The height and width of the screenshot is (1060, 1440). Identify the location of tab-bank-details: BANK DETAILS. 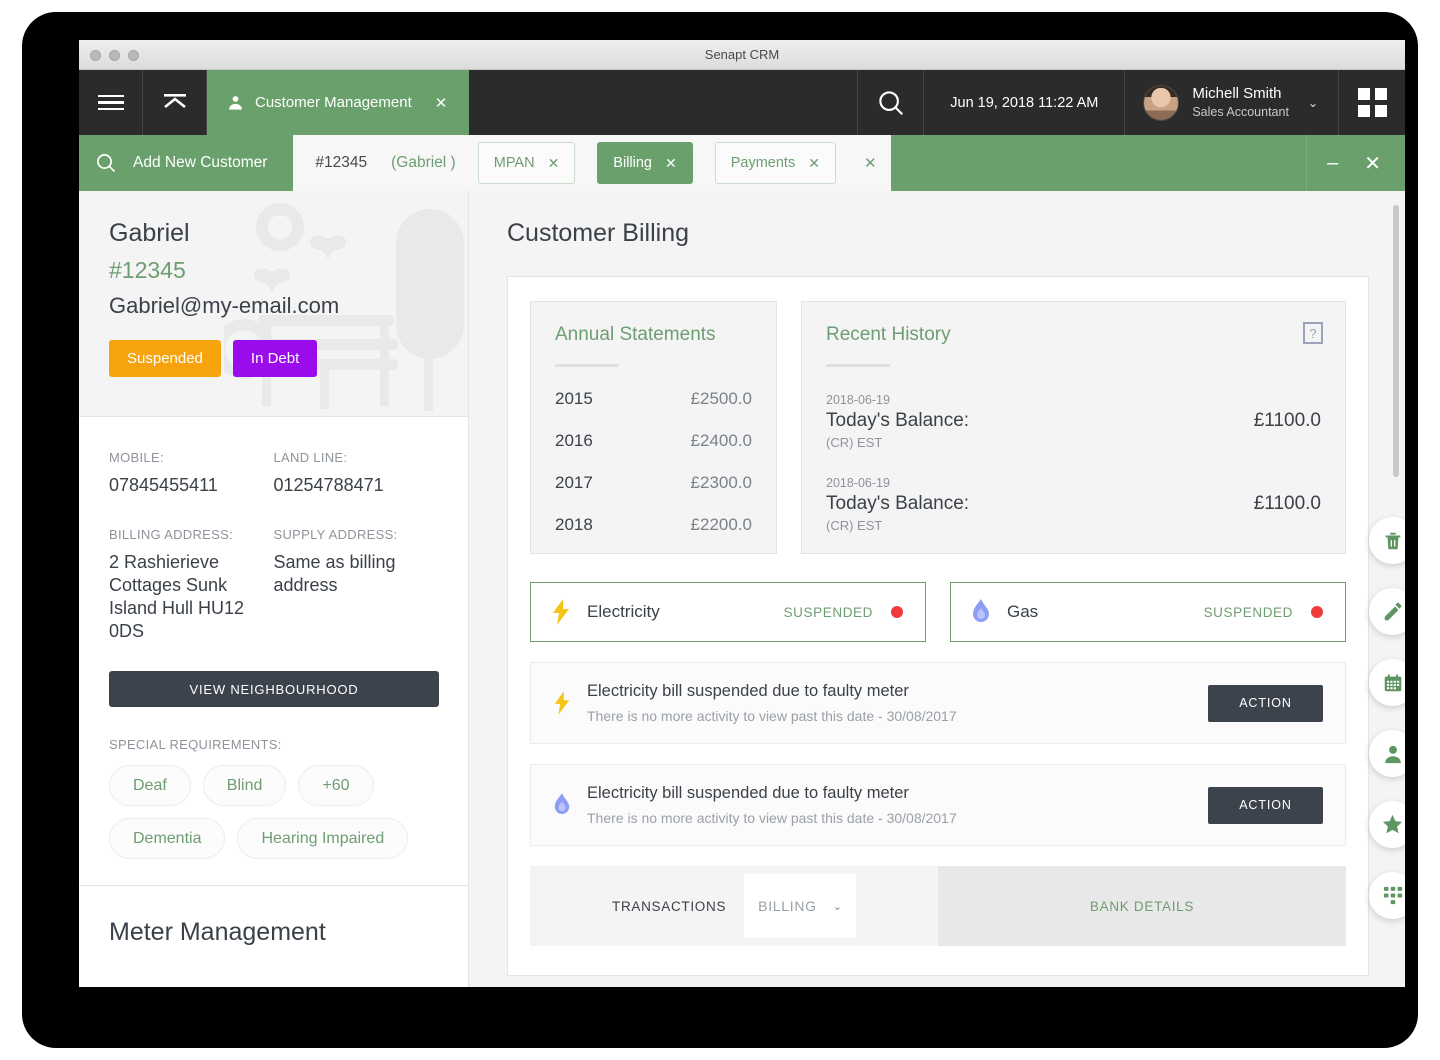
(1142, 906).